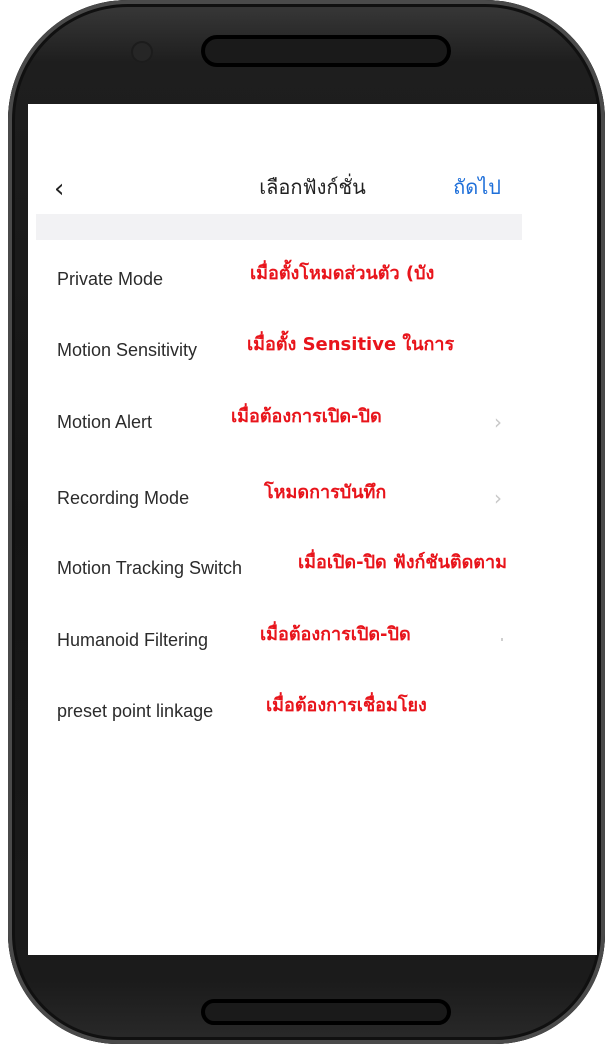 Image resolution: width=613 pixels, height=1049 pixels. What do you see at coordinates (342, 273) in the screenshot?
I see `annotation-note: เมื่อตั้งโหมดส่วนตัว (บัง` at bounding box center [342, 273].